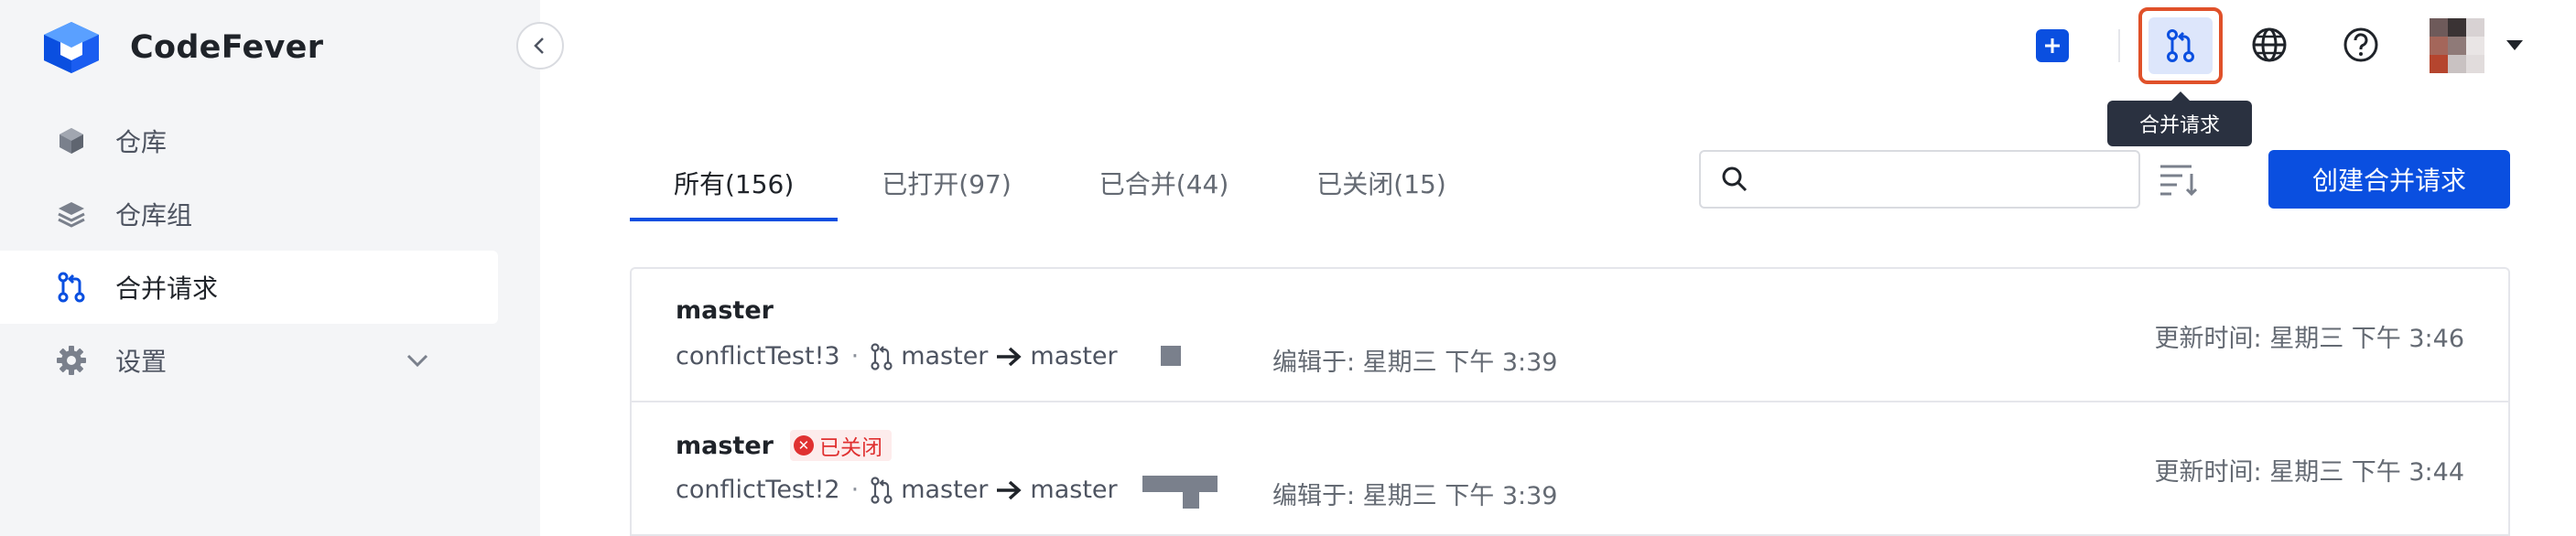 The height and width of the screenshot is (536, 2576). What do you see at coordinates (167, 288) in the screenshot?
I see `sidebar-item-label: 合并请求` at bounding box center [167, 288].